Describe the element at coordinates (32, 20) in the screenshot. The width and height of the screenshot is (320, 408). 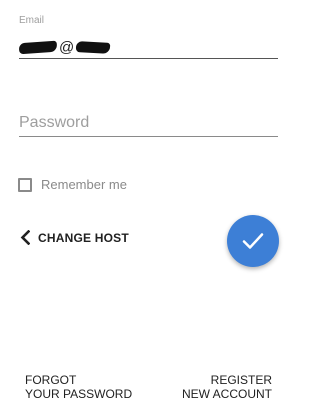
I see `email-label: Email` at that location.